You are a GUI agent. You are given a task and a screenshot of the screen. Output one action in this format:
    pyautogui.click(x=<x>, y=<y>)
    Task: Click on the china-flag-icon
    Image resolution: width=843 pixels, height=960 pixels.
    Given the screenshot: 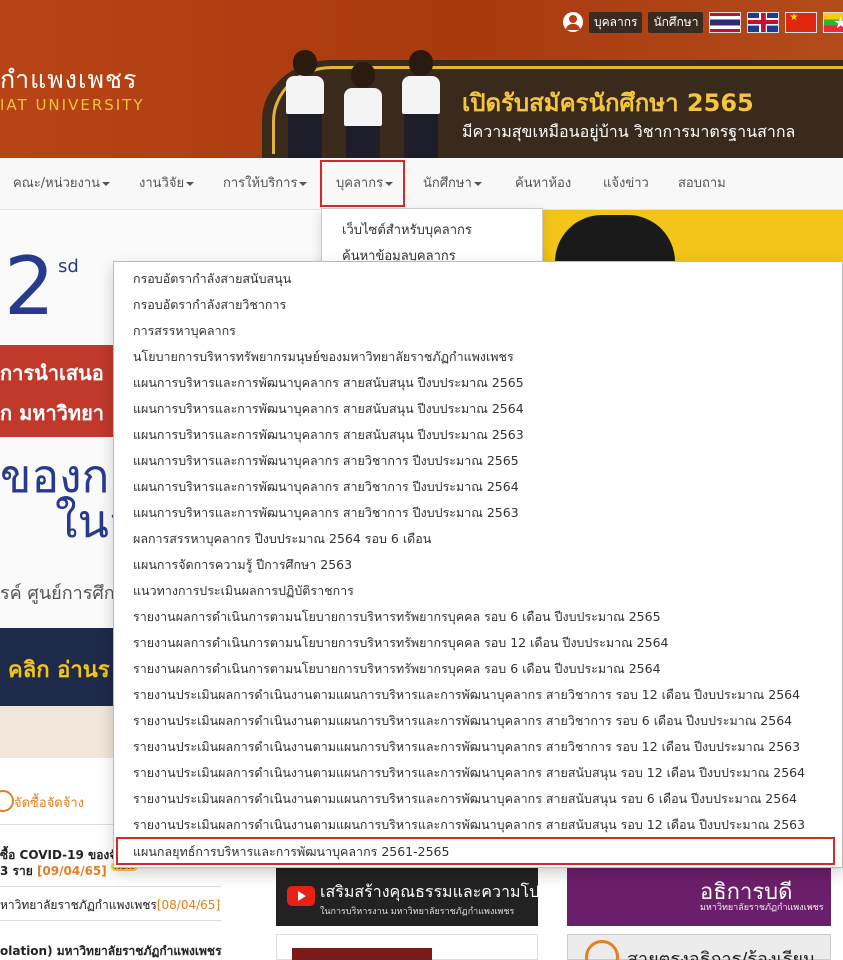 What is the action you would take?
    pyautogui.click(x=801, y=22)
    